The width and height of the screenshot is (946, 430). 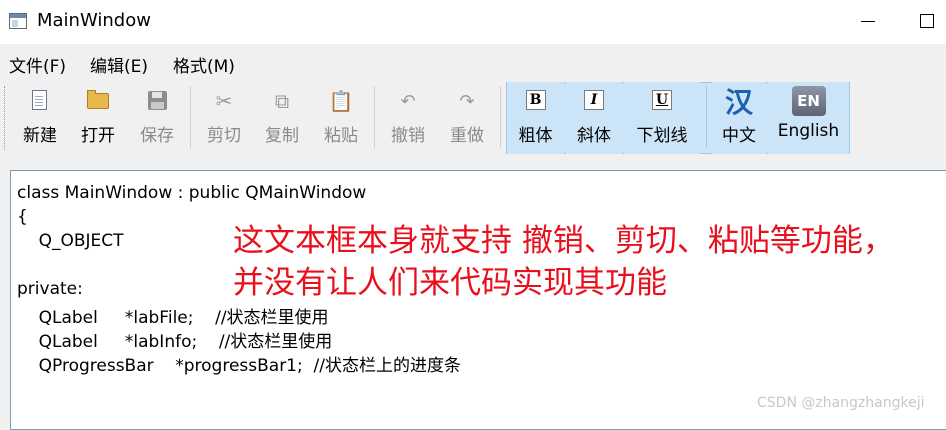 I want to click on annotation-line-1: 这文本框本身就支持 撤销、剪切、粘贴等功能，, so click(x=563, y=241).